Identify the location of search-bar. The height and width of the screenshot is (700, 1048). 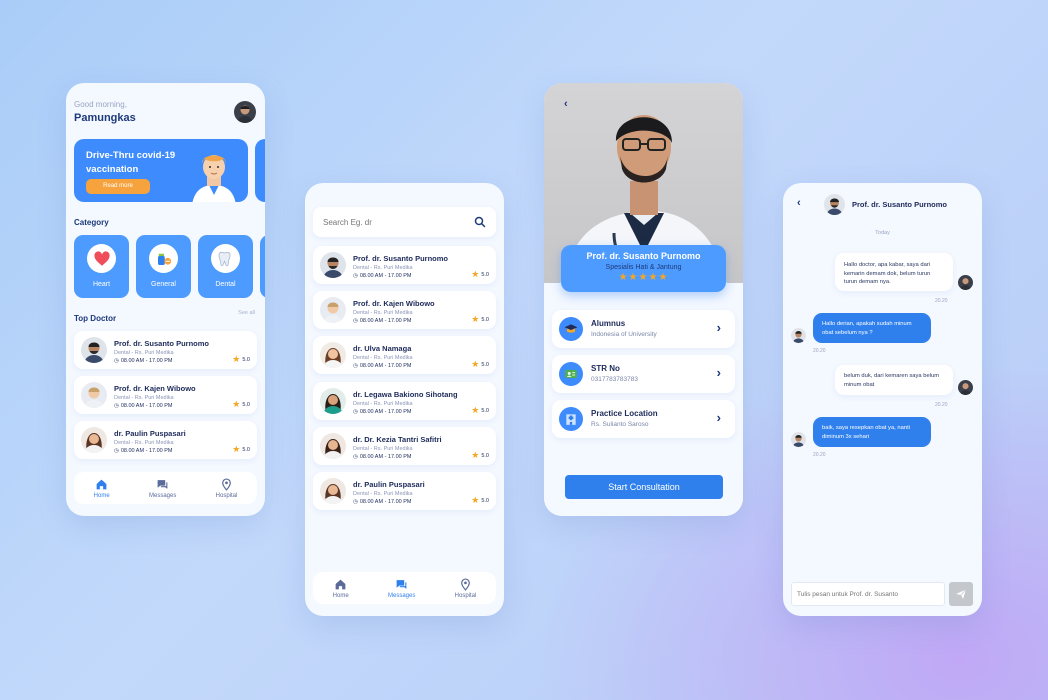
(404, 222).